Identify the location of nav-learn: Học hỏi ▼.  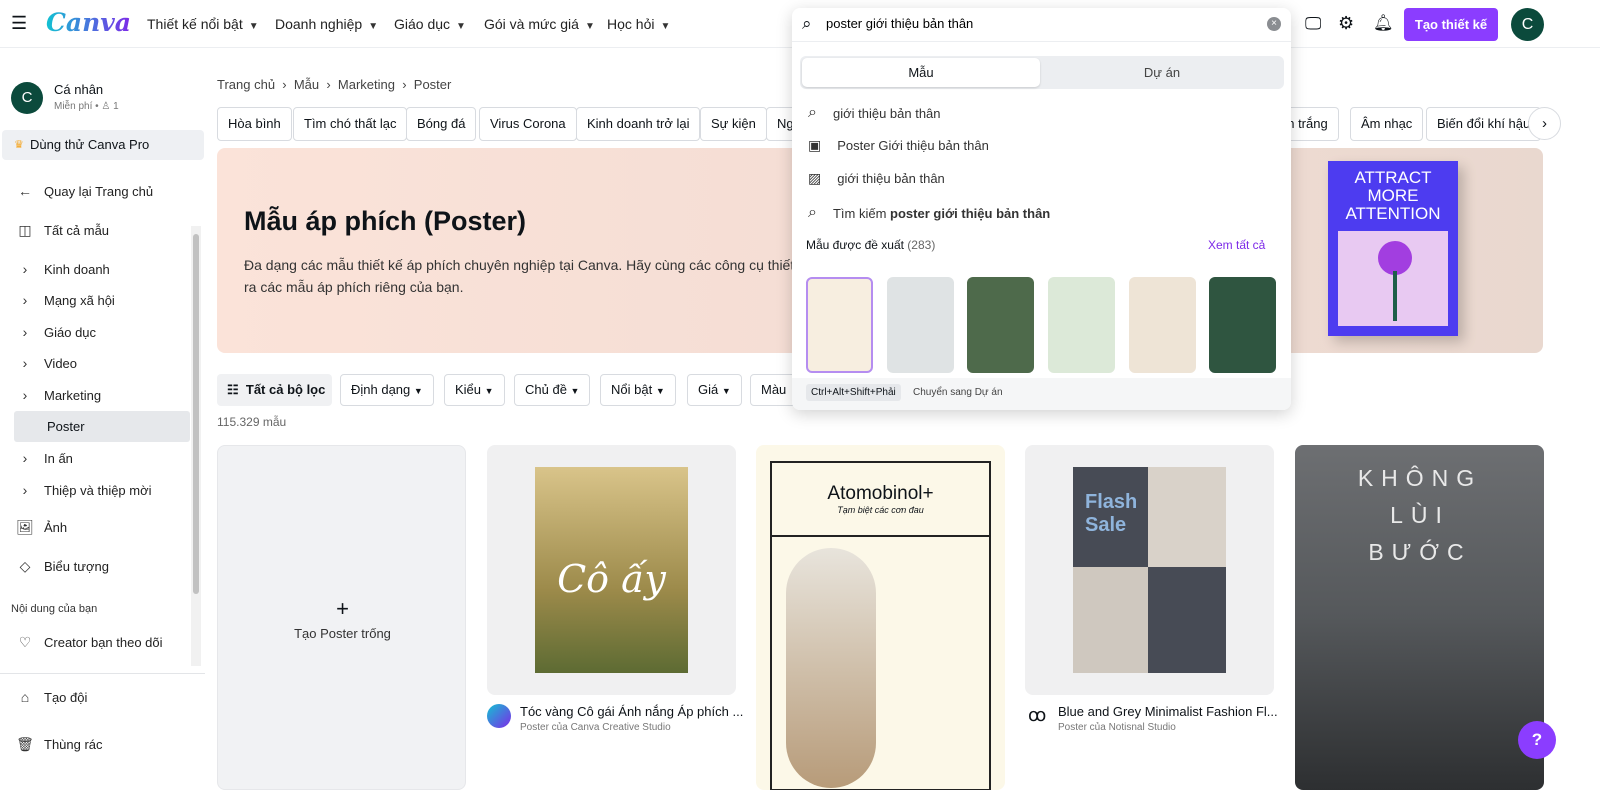
(638, 24).